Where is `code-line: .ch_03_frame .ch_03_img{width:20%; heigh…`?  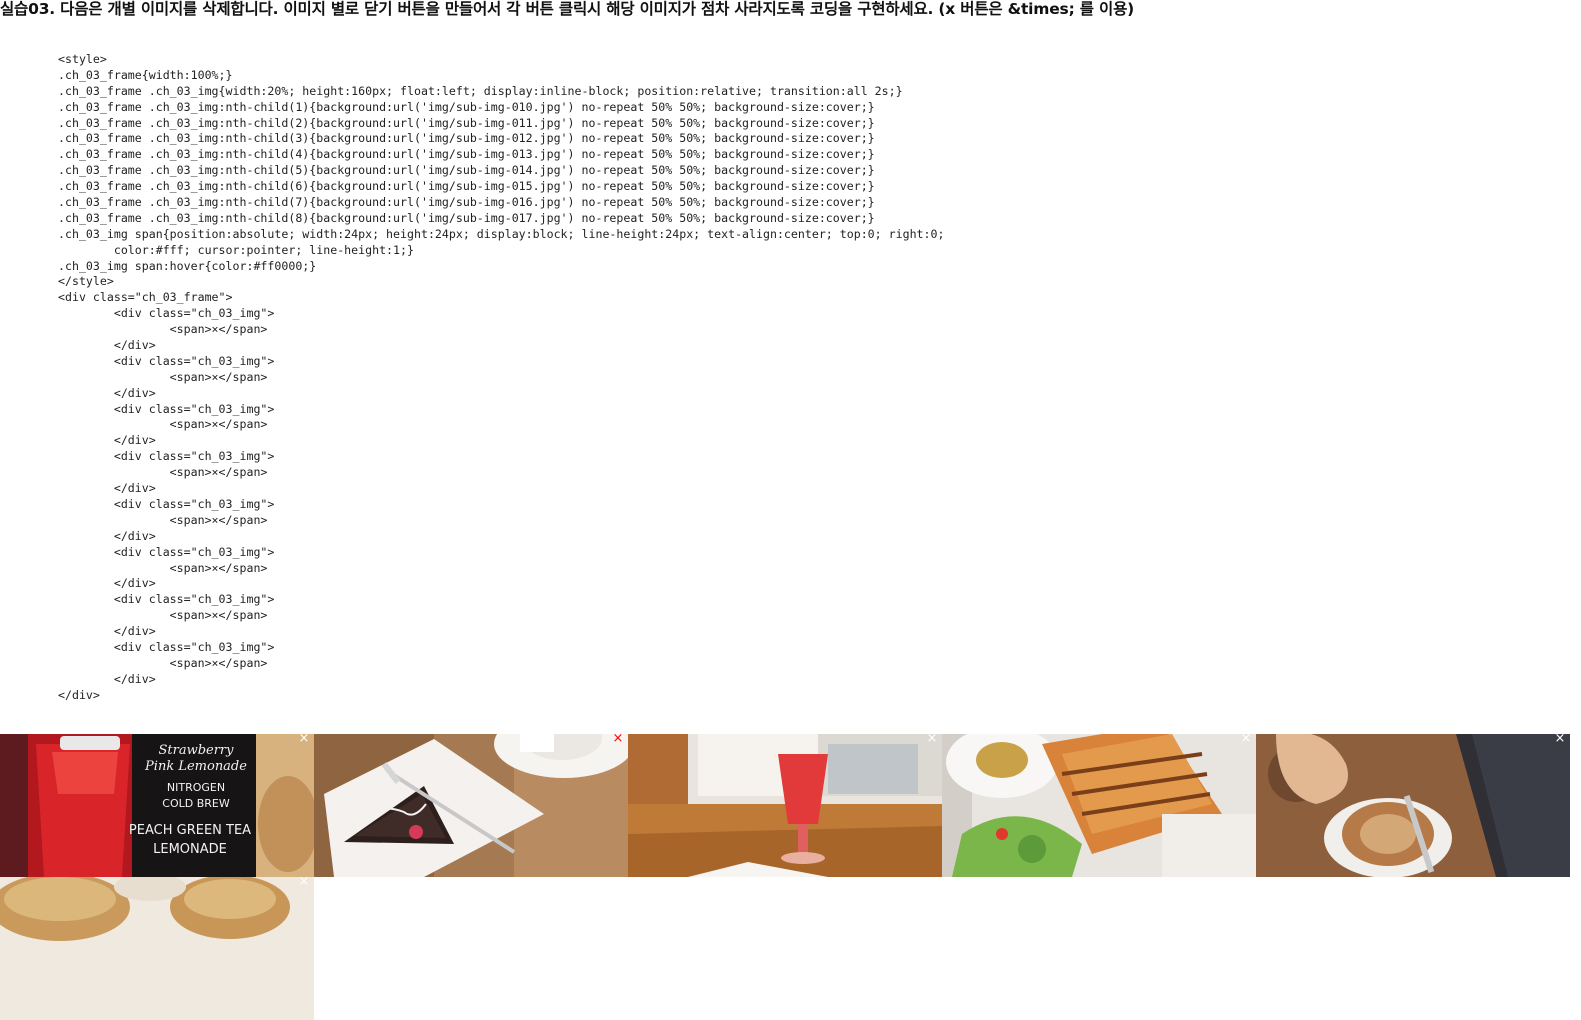 code-line: .ch_03_frame .ch_03_img{width:20%; heigh… is located at coordinates (480, 90).